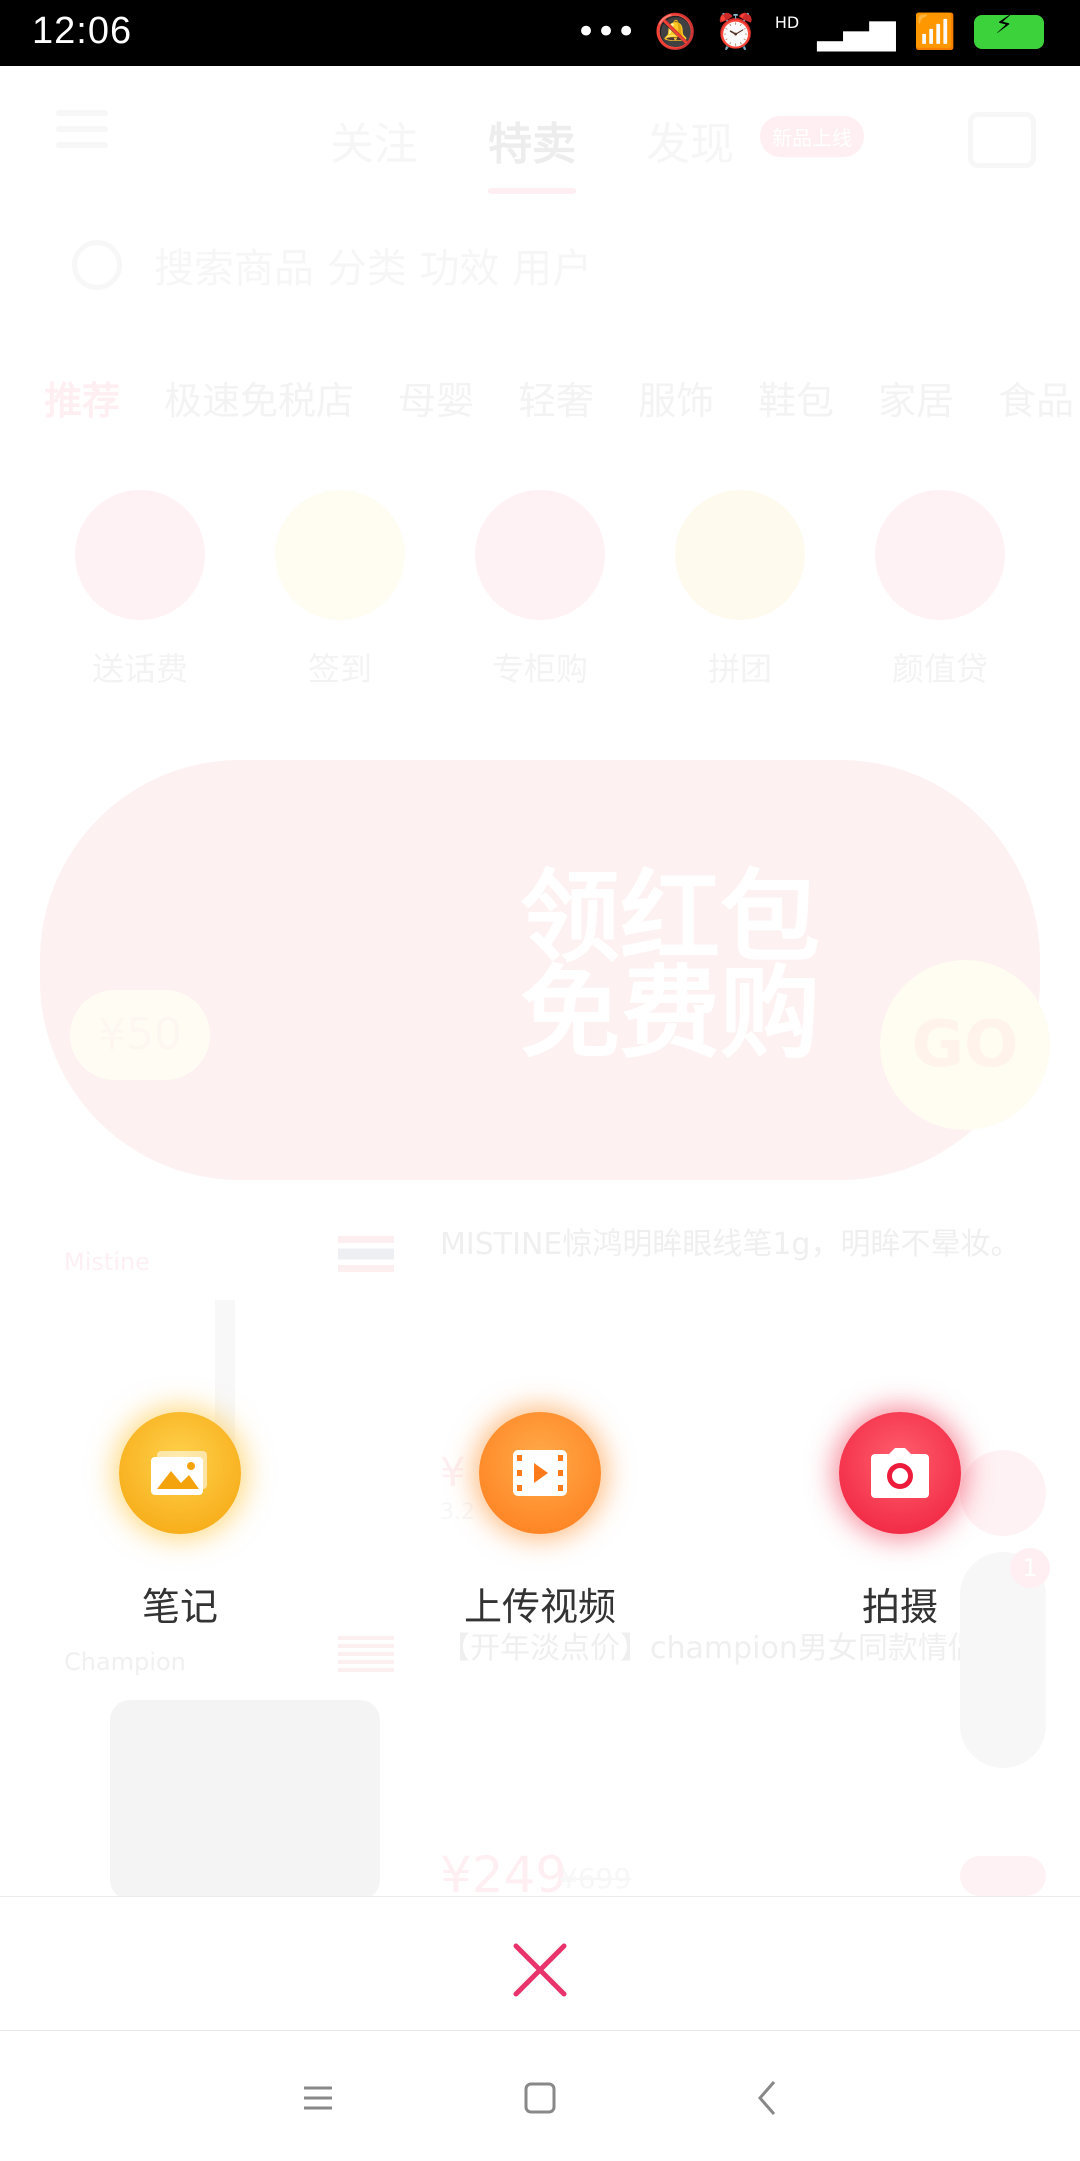 The image size is (1080, 2161). Describe the element at coordinates (107, 1262) in the screenshot. I see `brand-logo: Mistine` at that location.